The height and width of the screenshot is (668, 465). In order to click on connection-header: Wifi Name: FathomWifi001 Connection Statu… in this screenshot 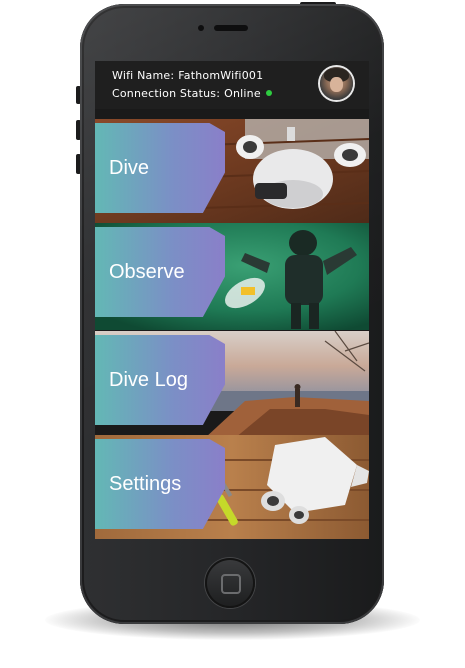, I will do `click(232, 85)`.